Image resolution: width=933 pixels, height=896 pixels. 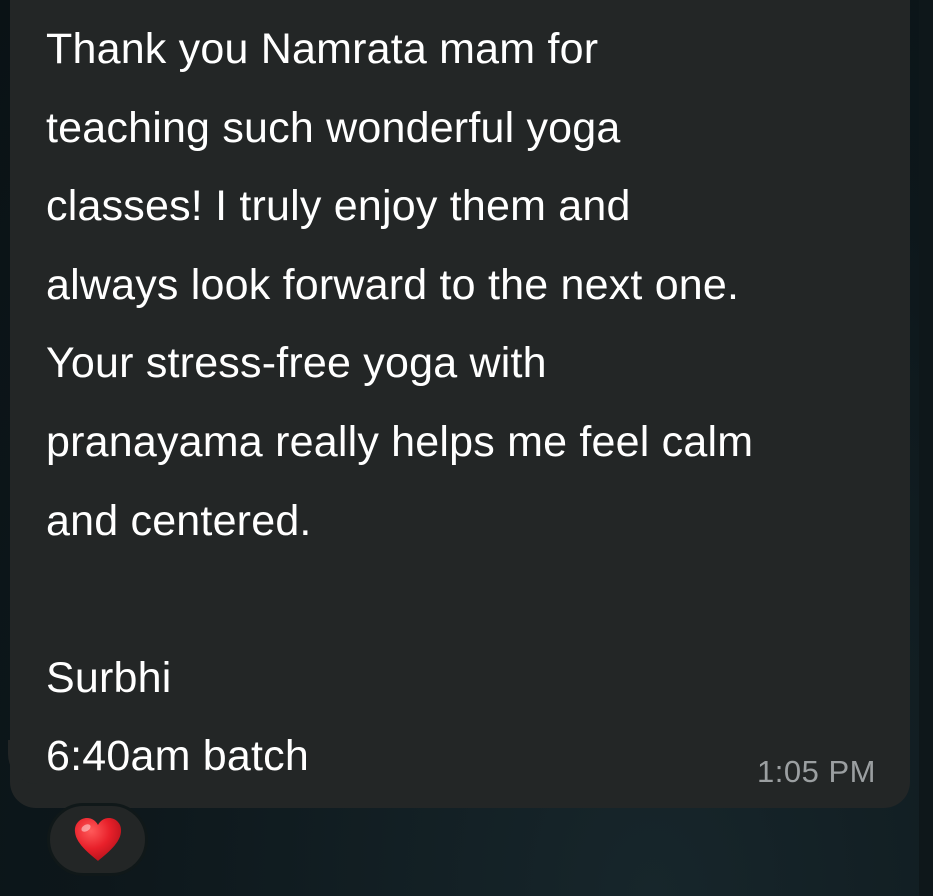 I want to click on message-timestamp: 1:05 PM, so click(x=816, y=771).